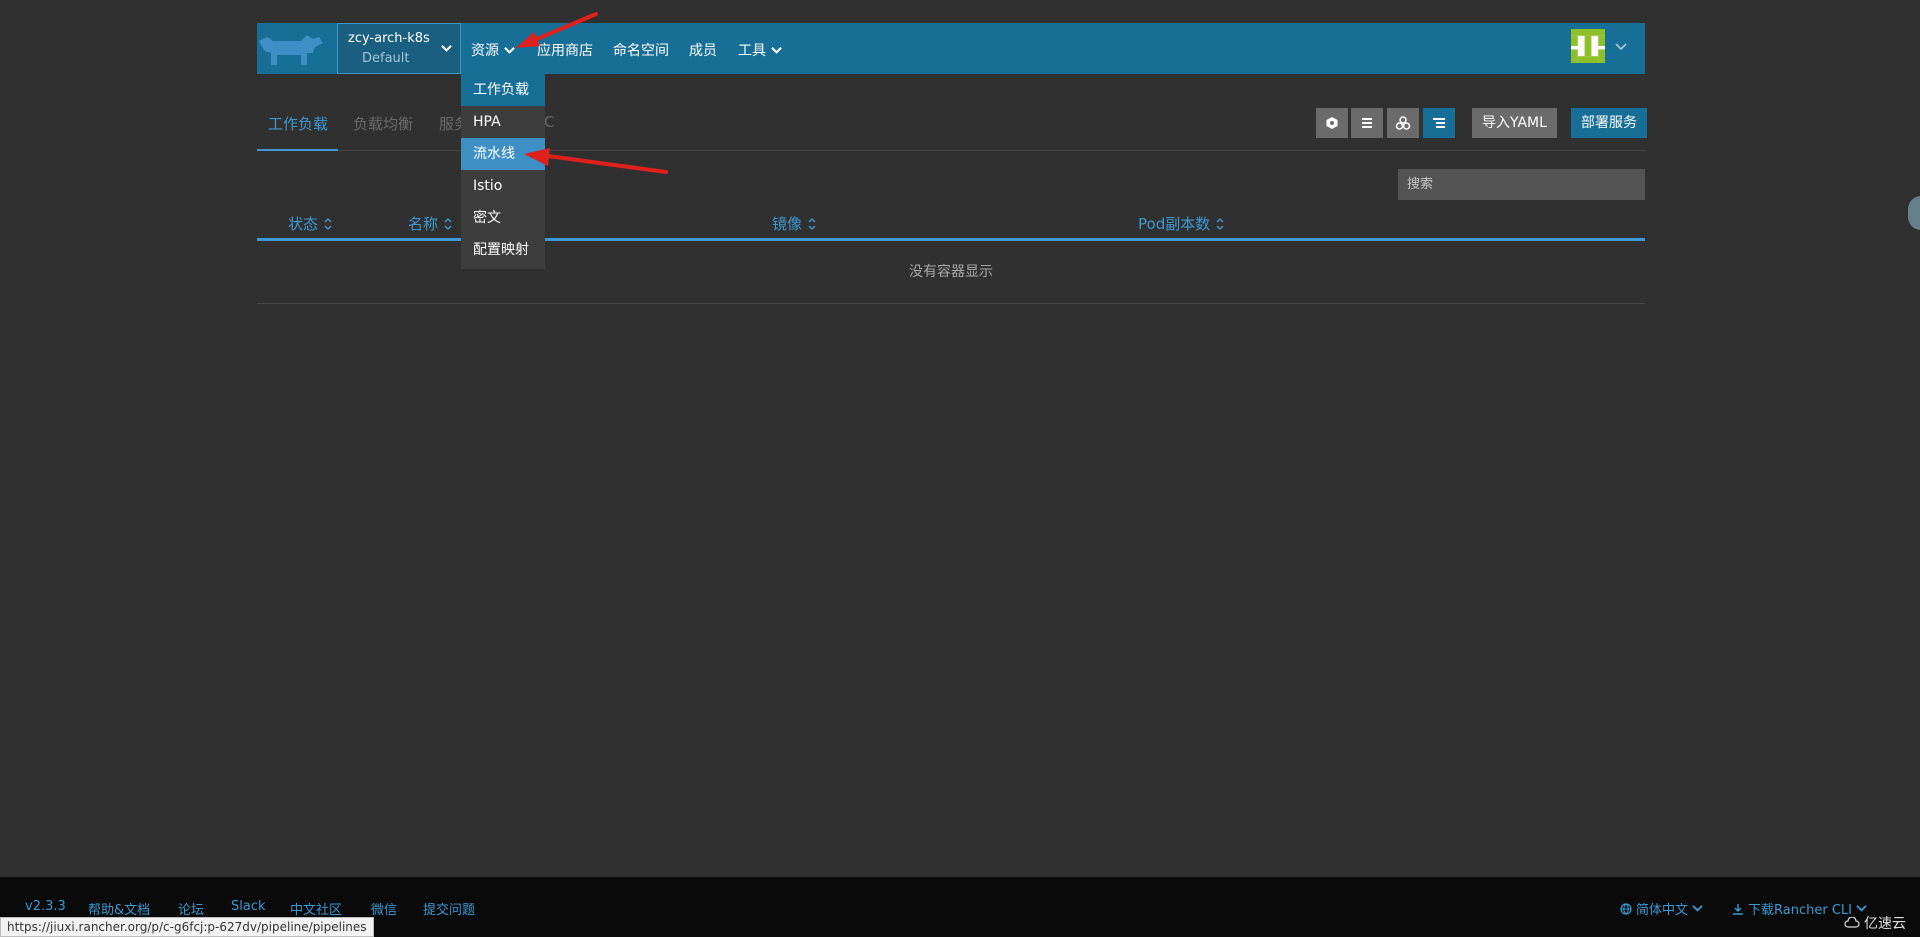  What do you see at coordinates (503, 90) in the screenshot?
I see `menu-item-workloads: 工作负载` at bounding box center [503, 90].